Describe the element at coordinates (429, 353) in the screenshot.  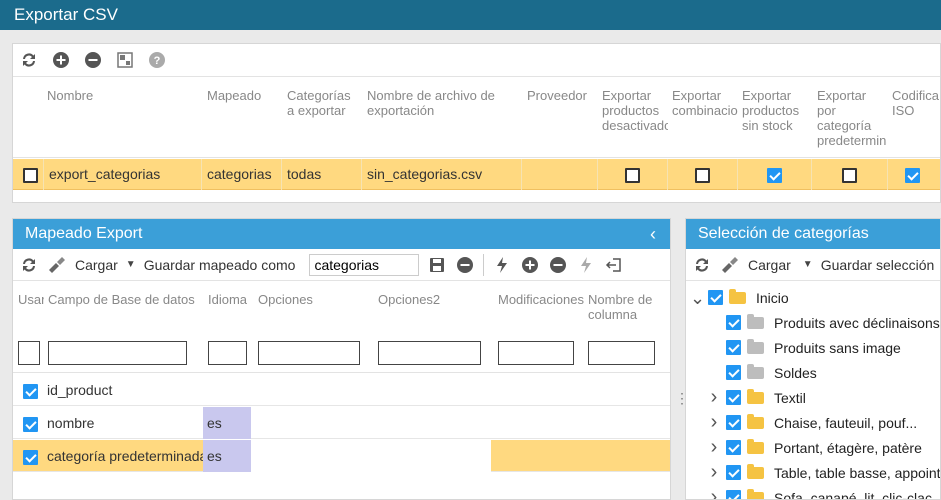
I see `filter-opciones2-input` at that location.